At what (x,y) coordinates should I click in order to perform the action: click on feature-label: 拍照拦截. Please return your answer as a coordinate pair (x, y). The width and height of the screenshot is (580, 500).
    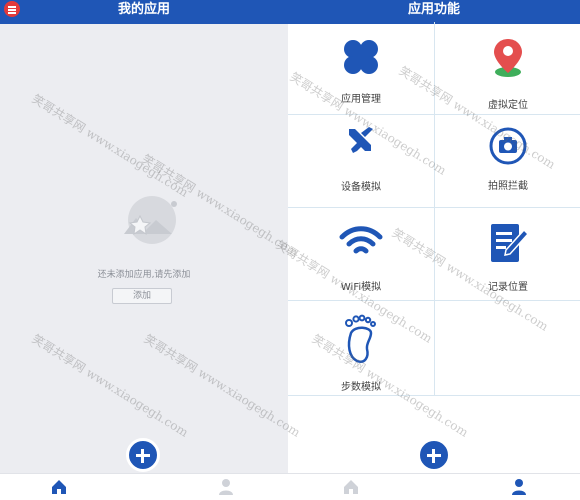
    Looking at the image, I should click on (508, 186).